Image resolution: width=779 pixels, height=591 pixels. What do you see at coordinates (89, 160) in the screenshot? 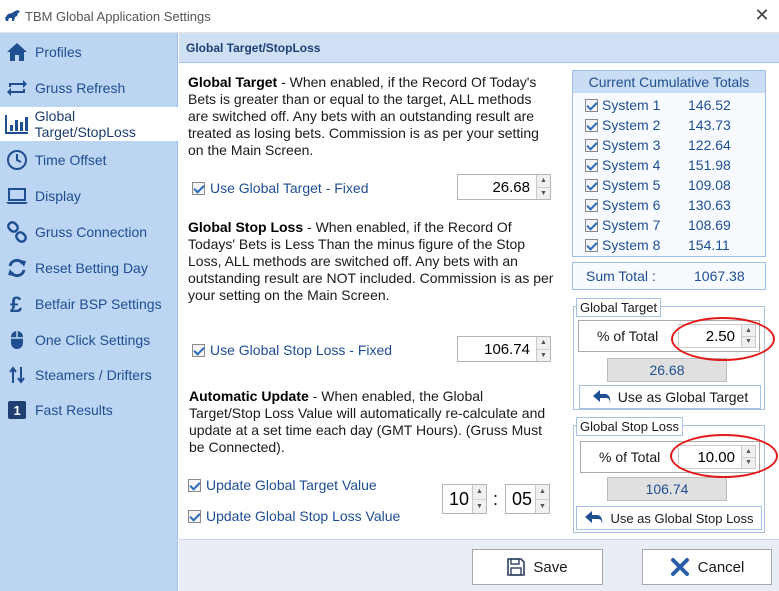
I see `sidebar-item-time-offset: Time Offset` at bounding box center [89, 160].